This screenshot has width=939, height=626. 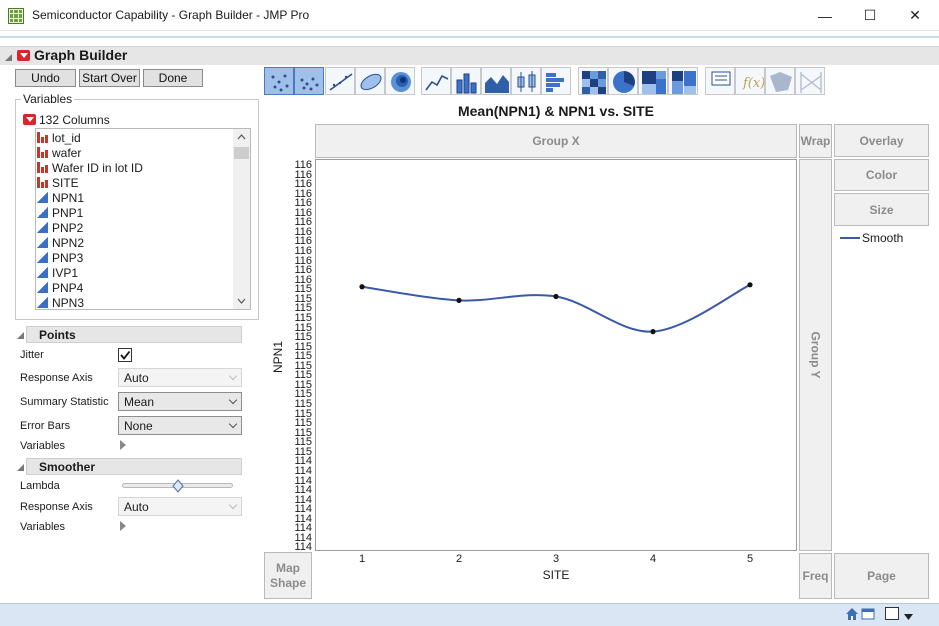 I want to click on column-item-label: NPN2, so click(x=68, y=242).